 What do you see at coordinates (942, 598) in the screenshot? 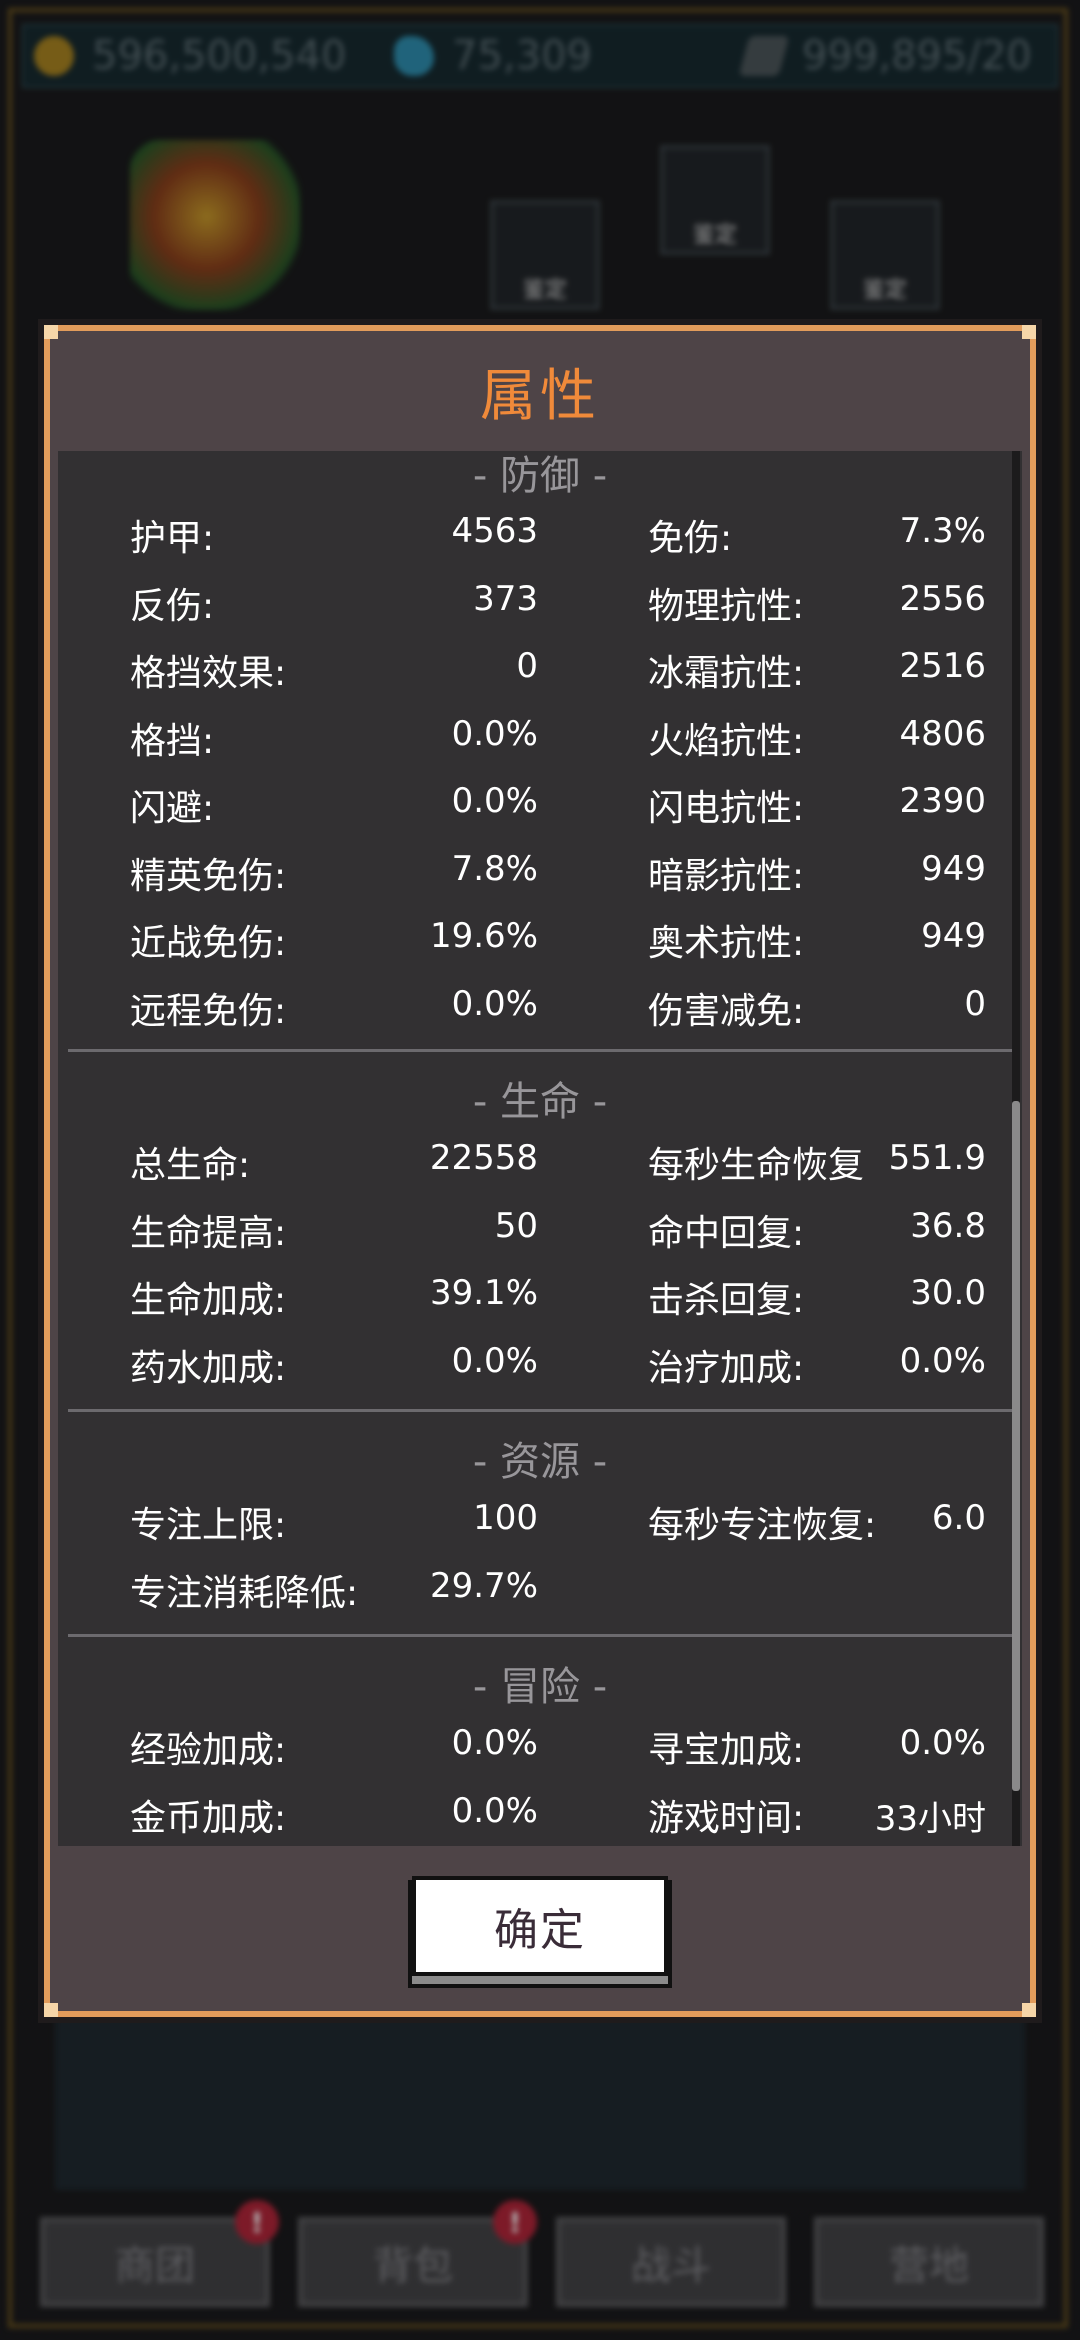
I see `stat-value: 2556` at bounding box center [942, 598].